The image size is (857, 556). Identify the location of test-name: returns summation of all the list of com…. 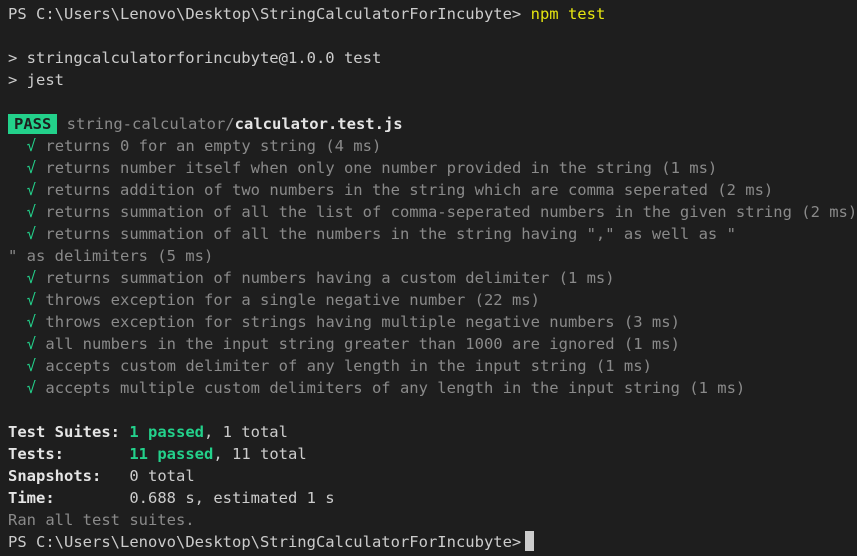
(451, 212).